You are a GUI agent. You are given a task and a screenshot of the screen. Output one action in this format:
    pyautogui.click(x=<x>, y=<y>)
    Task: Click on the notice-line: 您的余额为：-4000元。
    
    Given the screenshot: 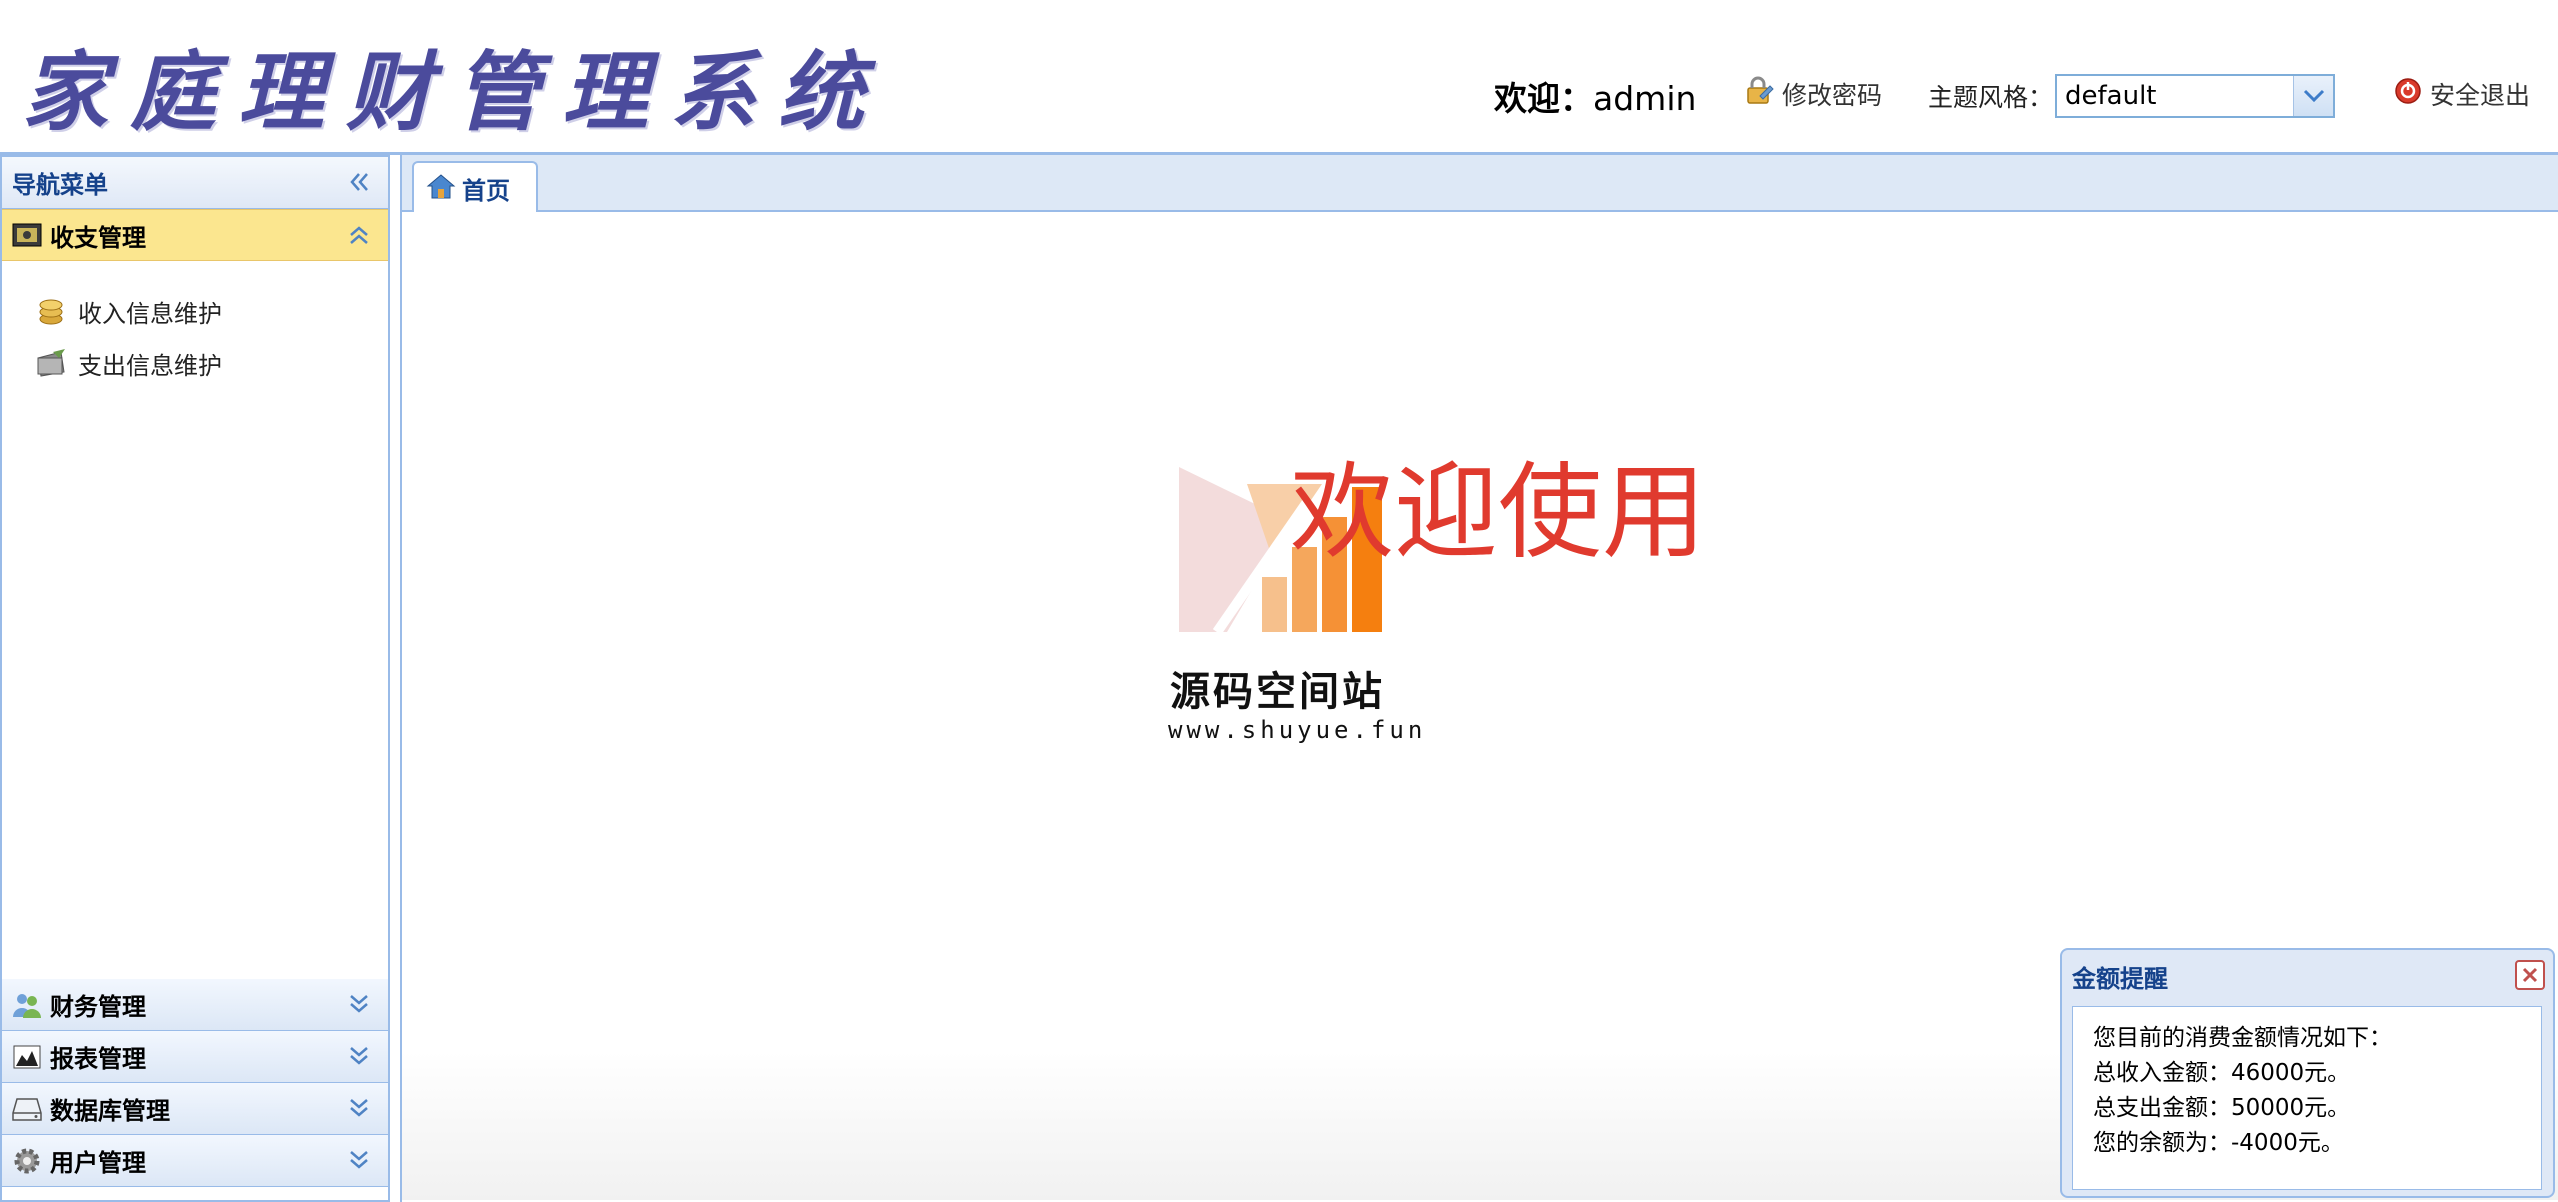 What is the action you would take?
    pyautogui.click(x=2218, y=1143)
    